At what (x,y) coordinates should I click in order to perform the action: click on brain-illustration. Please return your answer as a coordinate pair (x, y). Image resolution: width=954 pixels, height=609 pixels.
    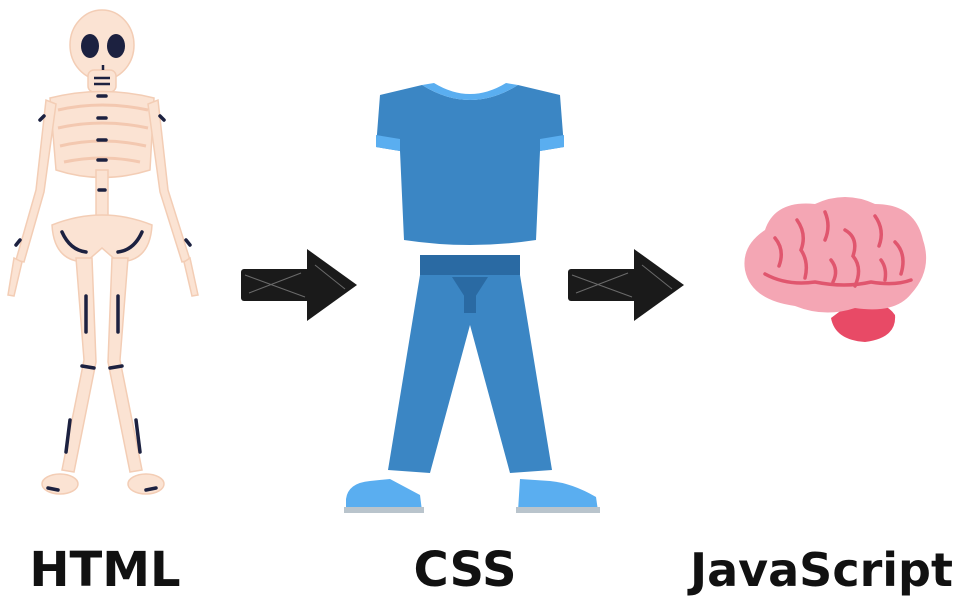
    Looking at the image, I should click on (835, 269).